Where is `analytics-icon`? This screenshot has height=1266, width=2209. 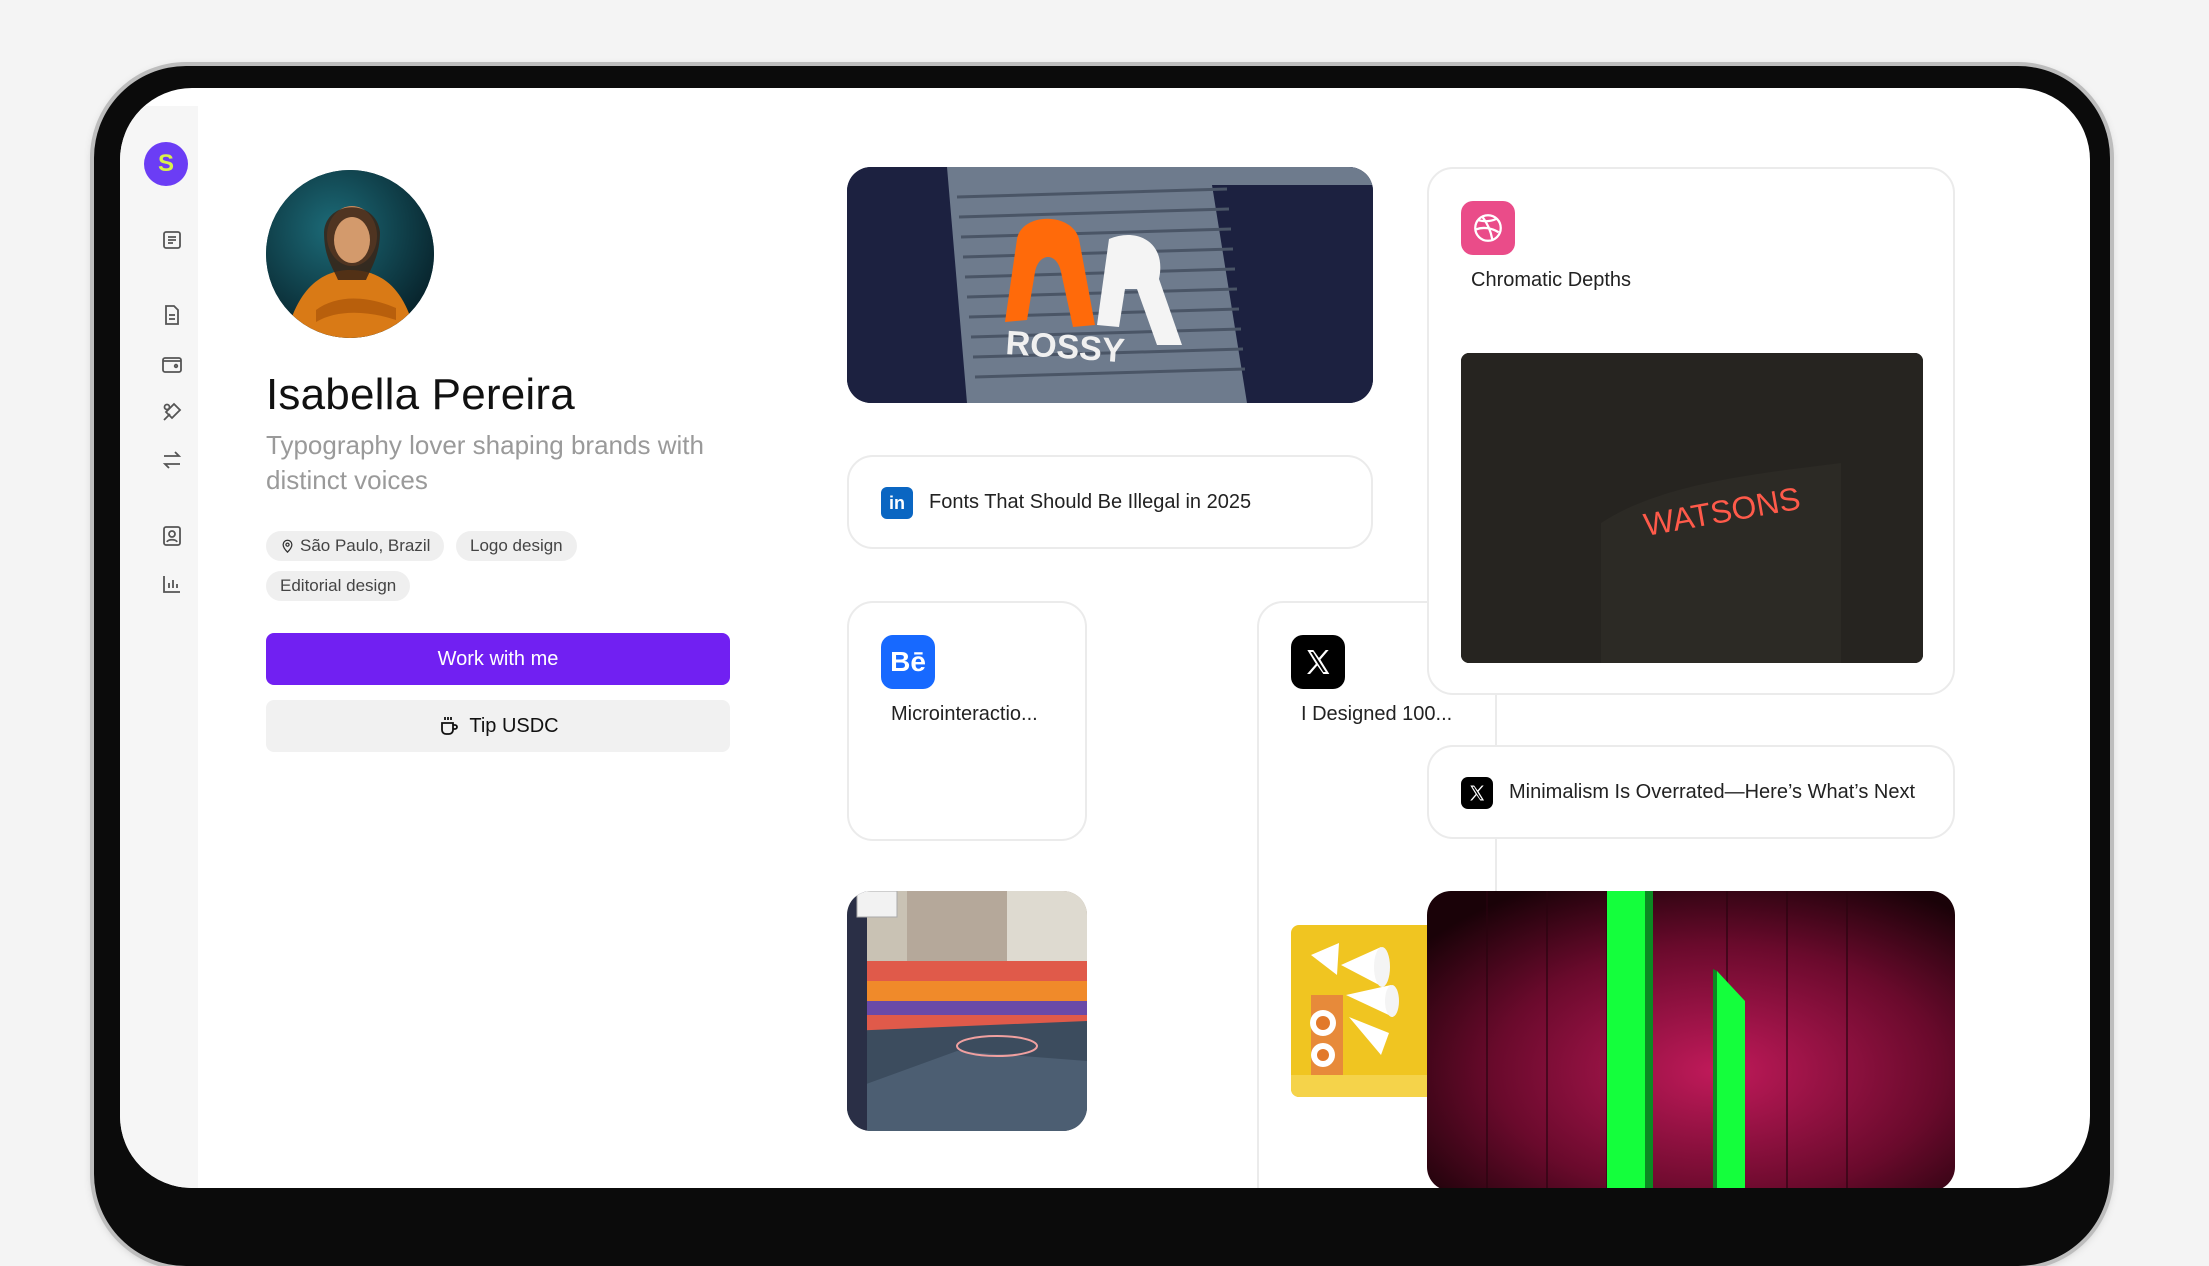 analytics-icon is located at coordinates (172, 584).